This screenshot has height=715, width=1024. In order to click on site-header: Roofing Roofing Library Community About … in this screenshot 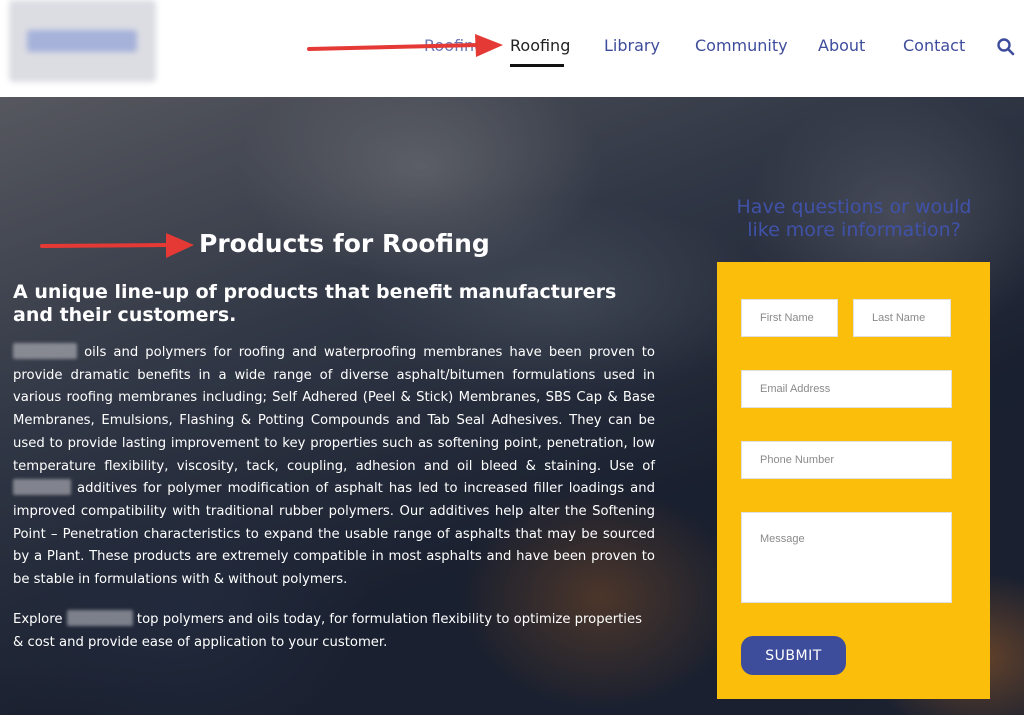, I will do `click(512, 48)`.